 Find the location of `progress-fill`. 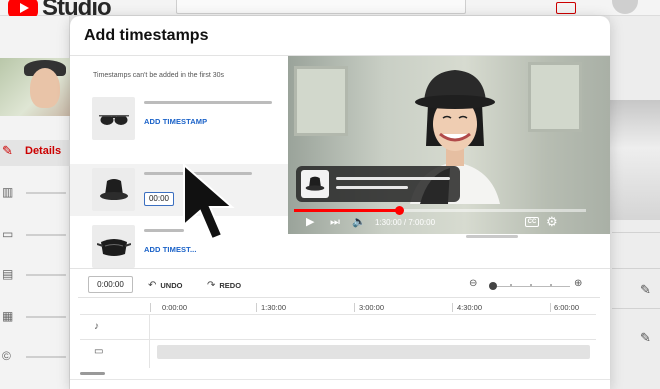

progress-fill is located at coordinates (346, 210).